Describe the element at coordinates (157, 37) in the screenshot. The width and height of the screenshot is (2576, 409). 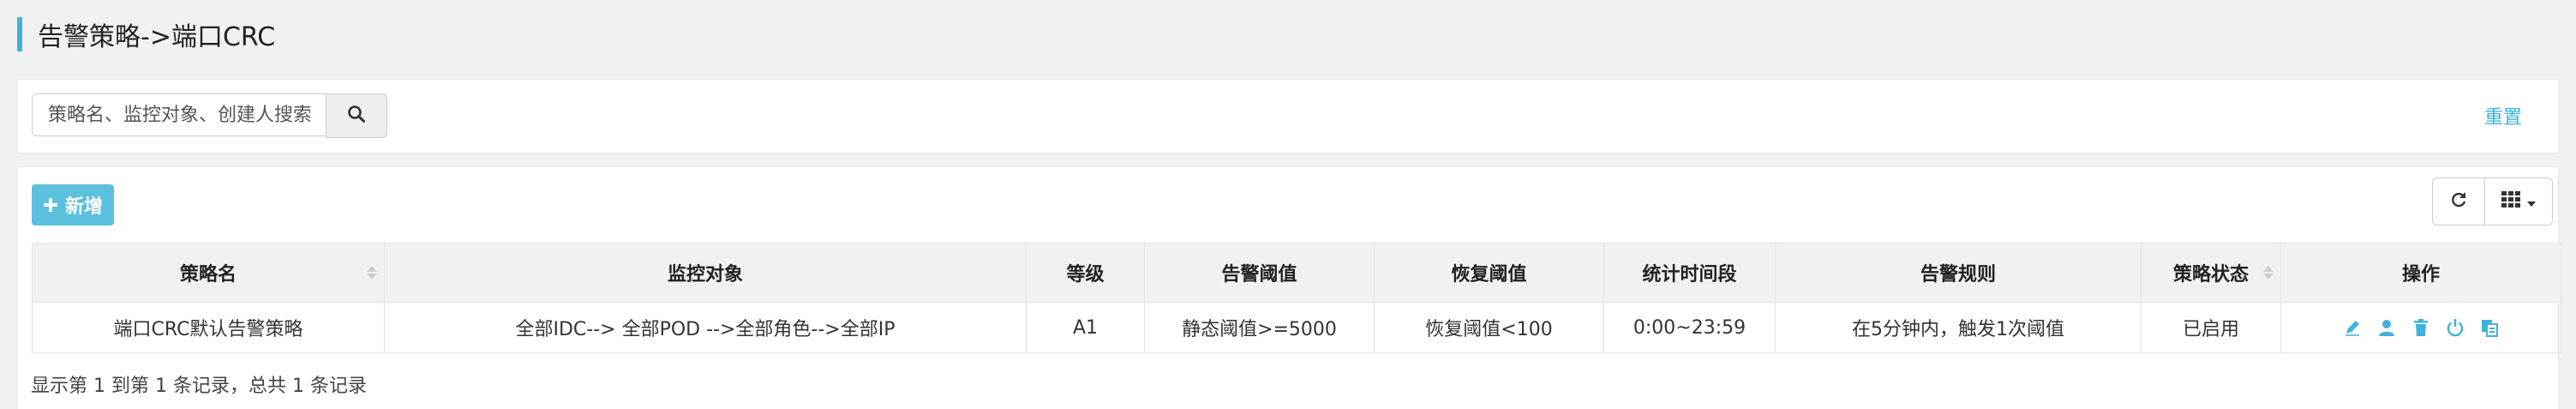
I see `page-title: 告警策略->端口CRC` at that location.